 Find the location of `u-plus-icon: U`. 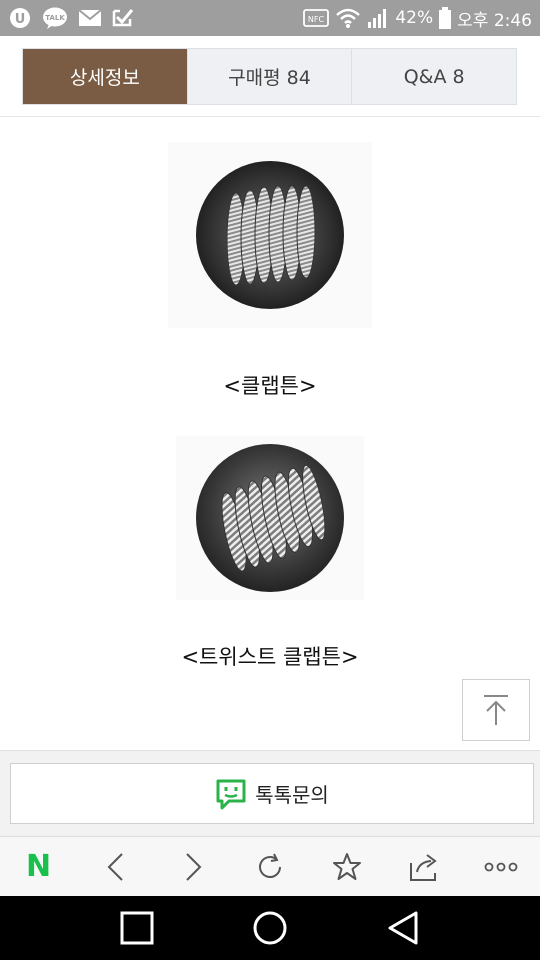

u-plus-icon: U is located at coordinates (20, 18).